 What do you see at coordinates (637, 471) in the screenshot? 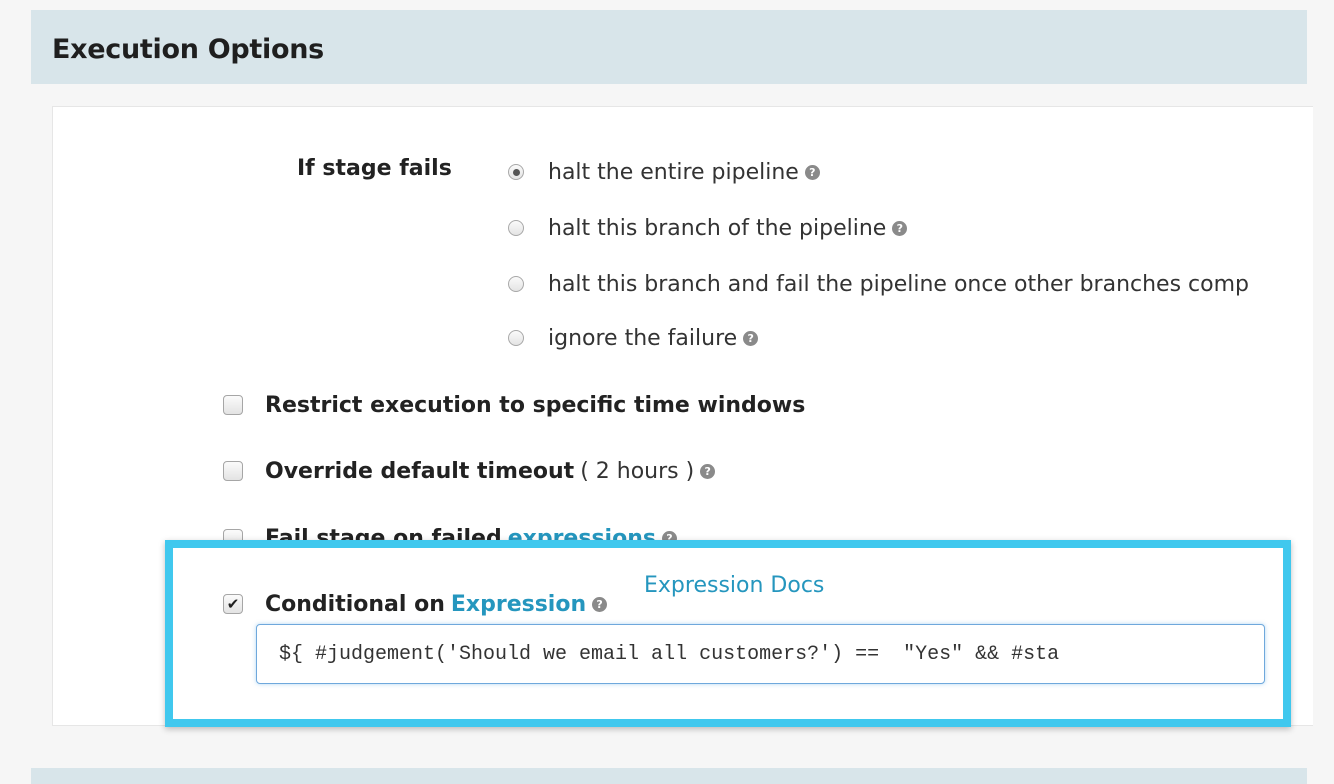
I see `timeout-value: ( 2 hours )` at bounding box center [637, 471].